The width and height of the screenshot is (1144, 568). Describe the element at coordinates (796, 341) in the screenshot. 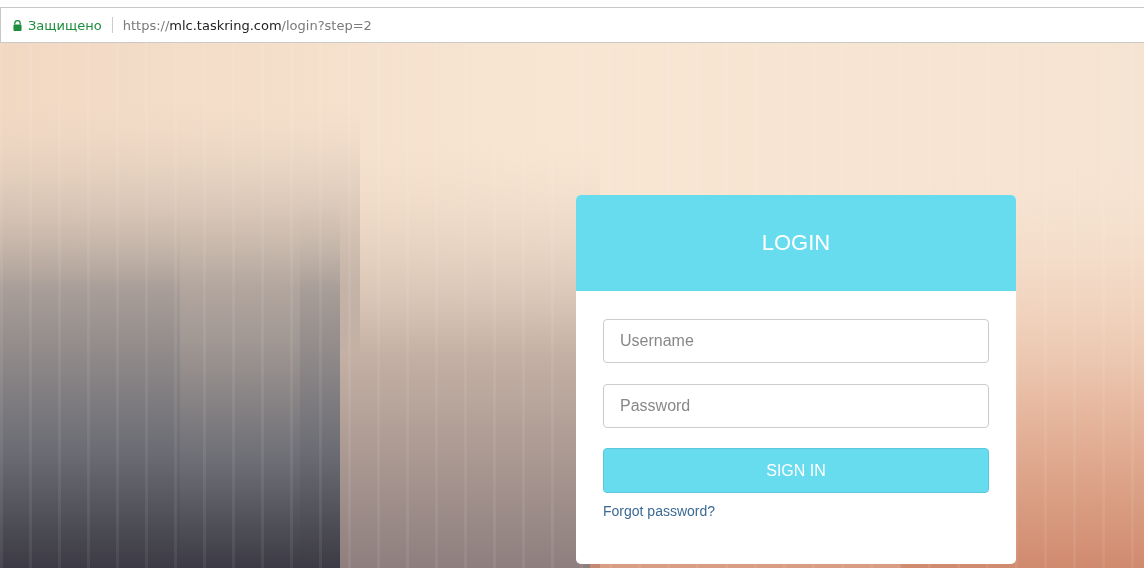

I see `username-field: Username` at that location.